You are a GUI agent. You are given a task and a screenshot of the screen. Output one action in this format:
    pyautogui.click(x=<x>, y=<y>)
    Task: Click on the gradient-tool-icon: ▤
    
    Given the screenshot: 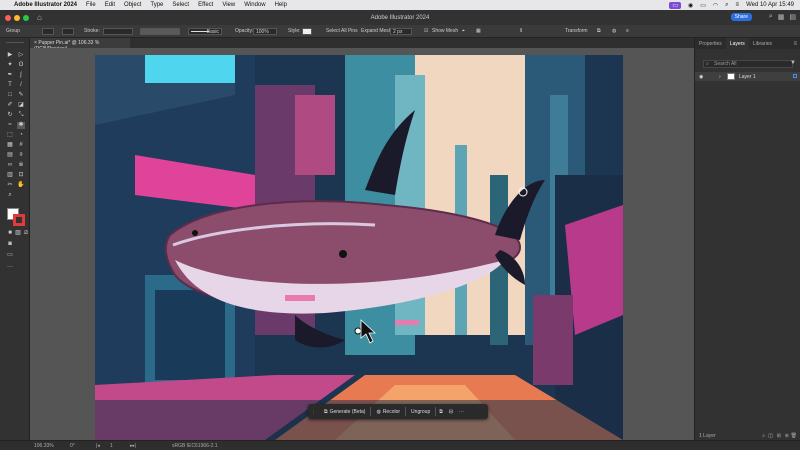 What is the action you would take?
    pyautogui.click(x=10, y=155)
    